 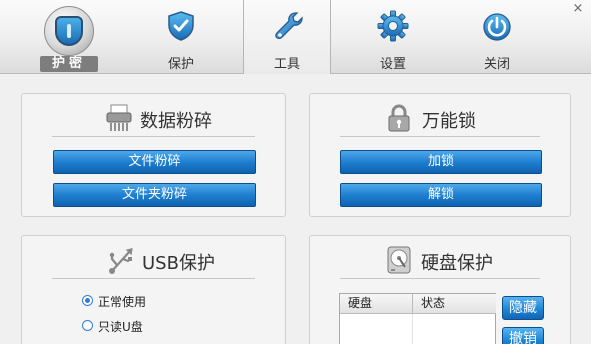 I want to click on app-logo: 护密, so click(x=69, y=39).